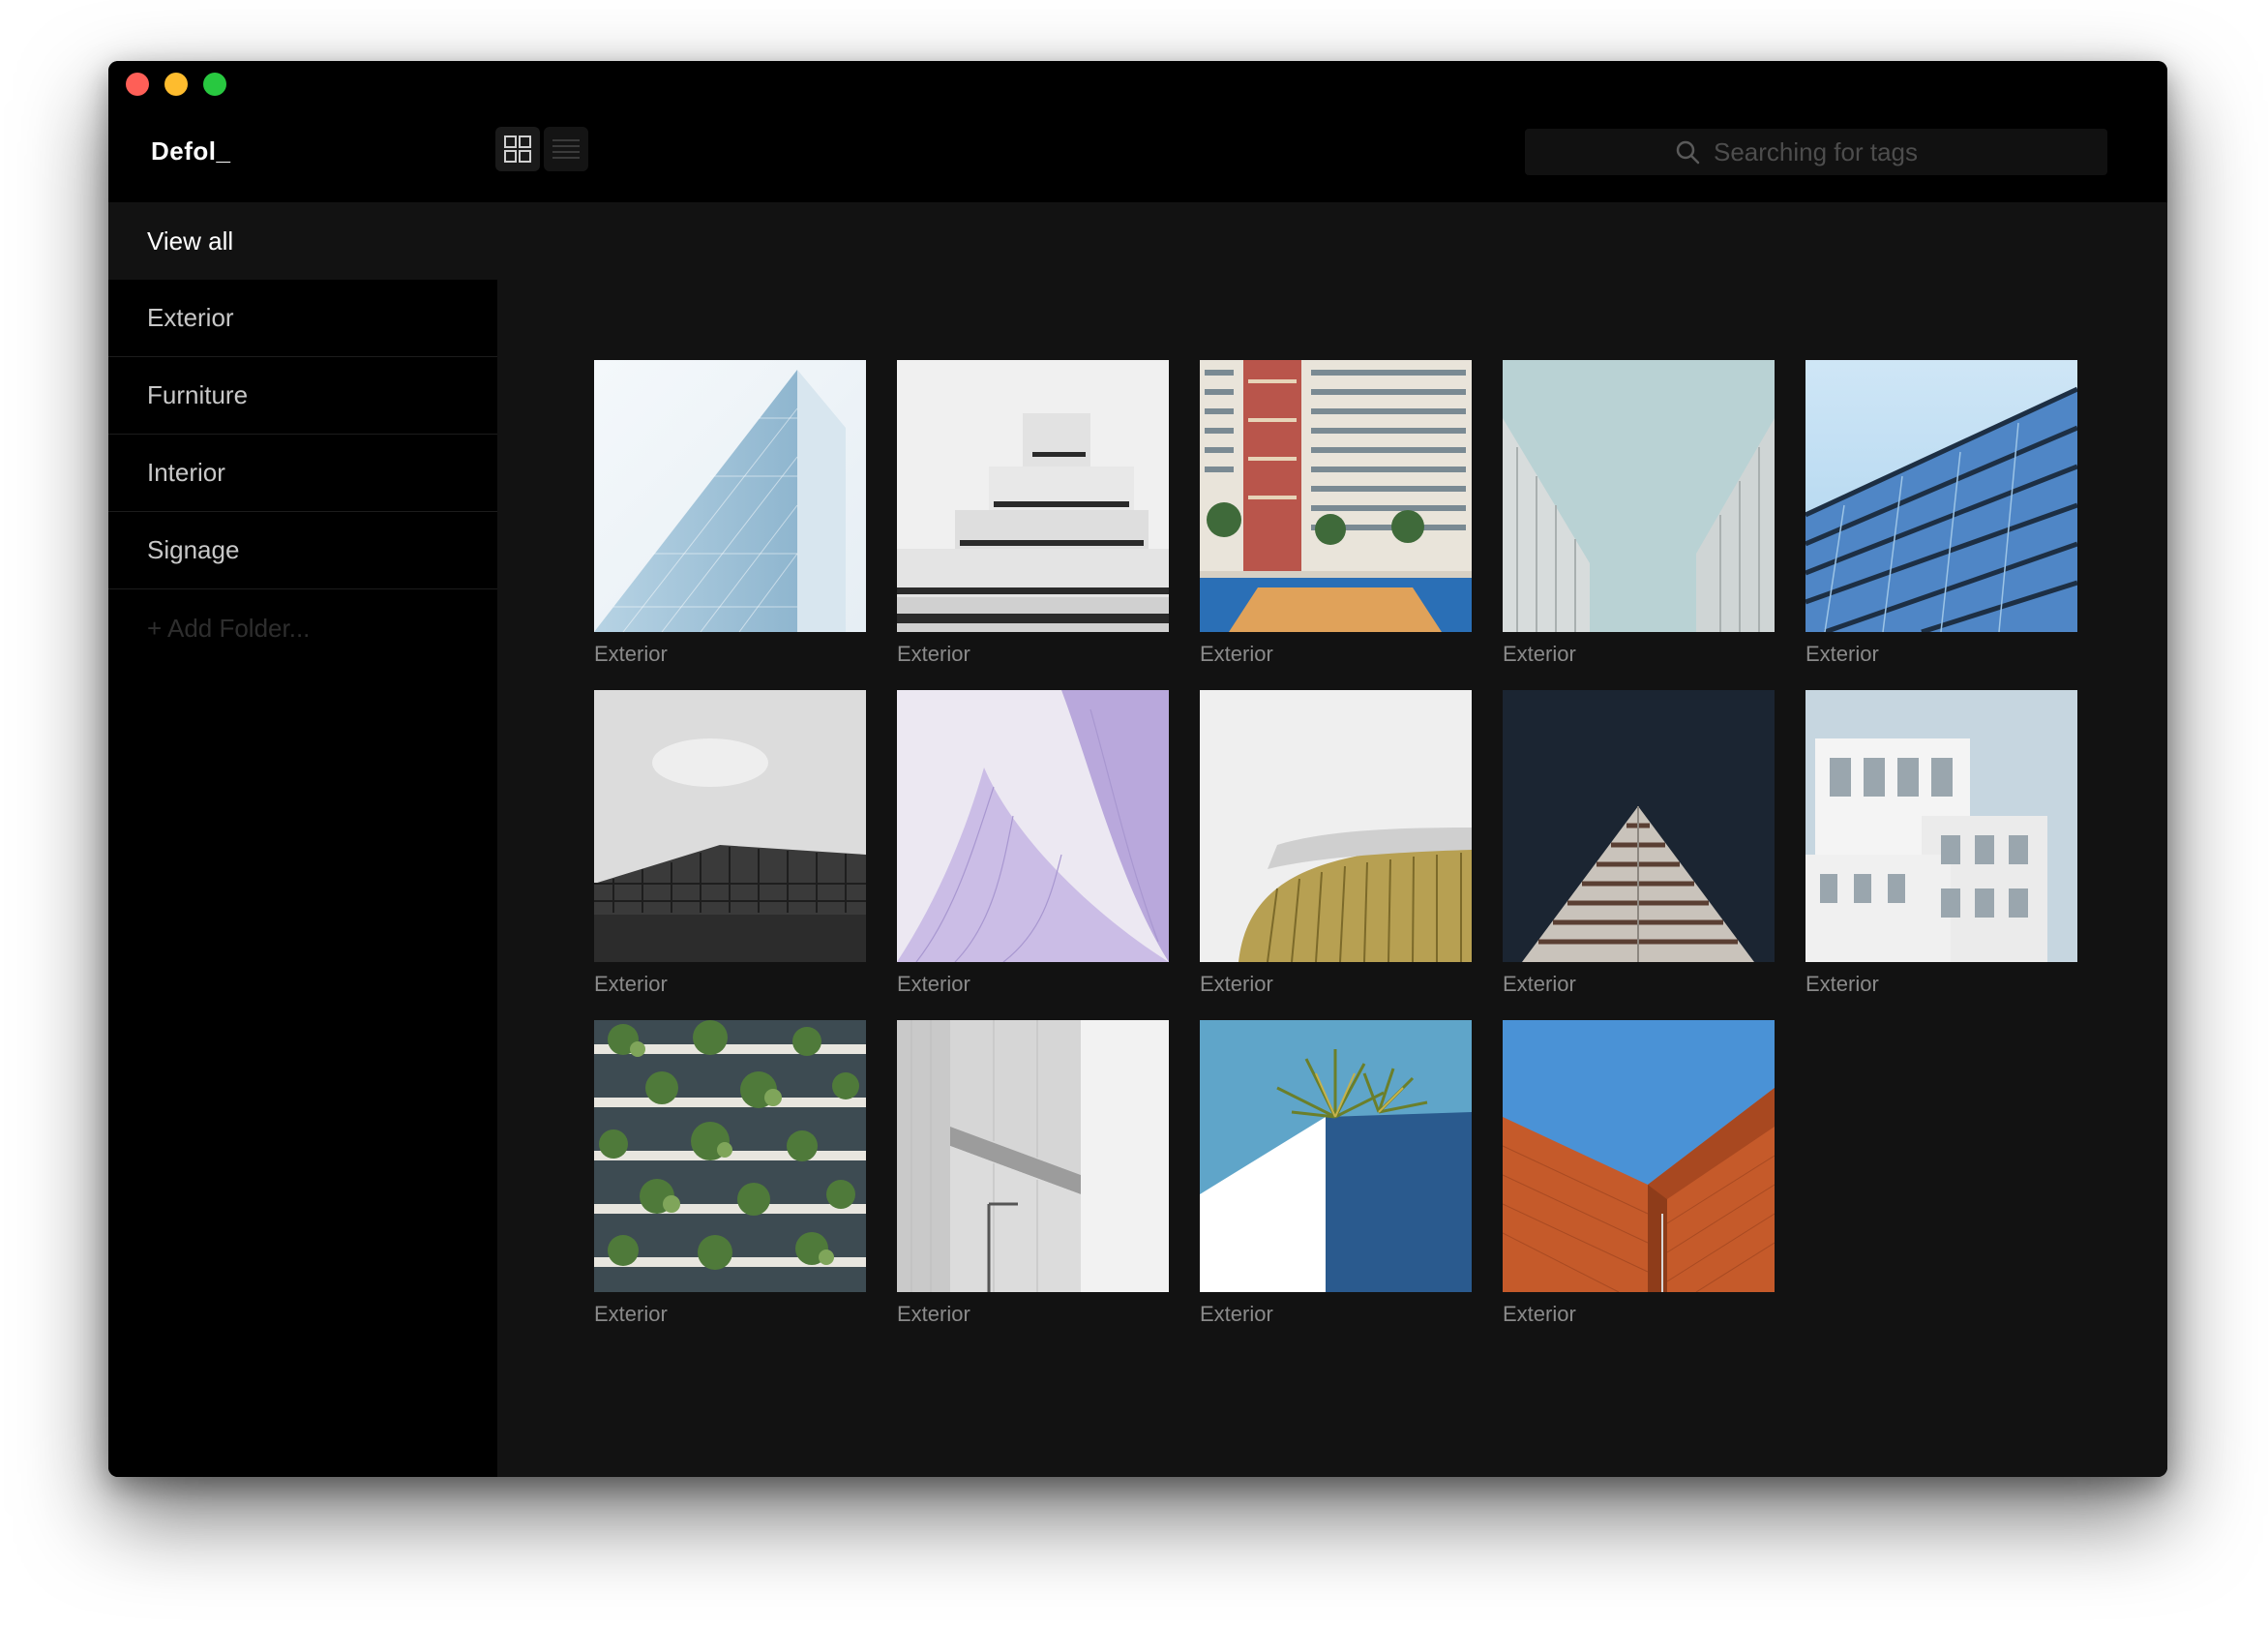 Image resolution: width=2268 pixels, height=1626 pixels. What do you see at coordinates (1336, 826) in the screenshot?
I see `golden-slat-canopy-thumbnail` at bounding box center [1336, 826].